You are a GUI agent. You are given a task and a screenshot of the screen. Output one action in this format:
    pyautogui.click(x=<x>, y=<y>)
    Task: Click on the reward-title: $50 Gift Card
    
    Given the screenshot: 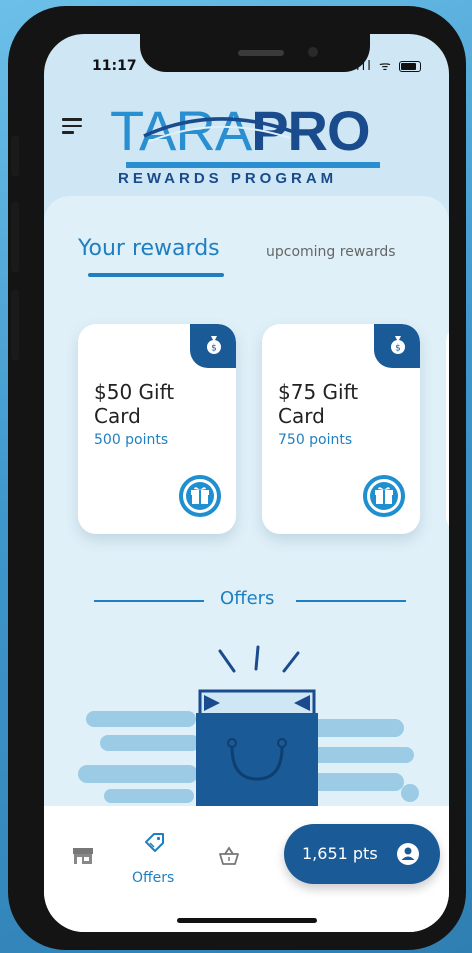 What is the action you would take?
    pyautogui.click(x=134, y=404)
    